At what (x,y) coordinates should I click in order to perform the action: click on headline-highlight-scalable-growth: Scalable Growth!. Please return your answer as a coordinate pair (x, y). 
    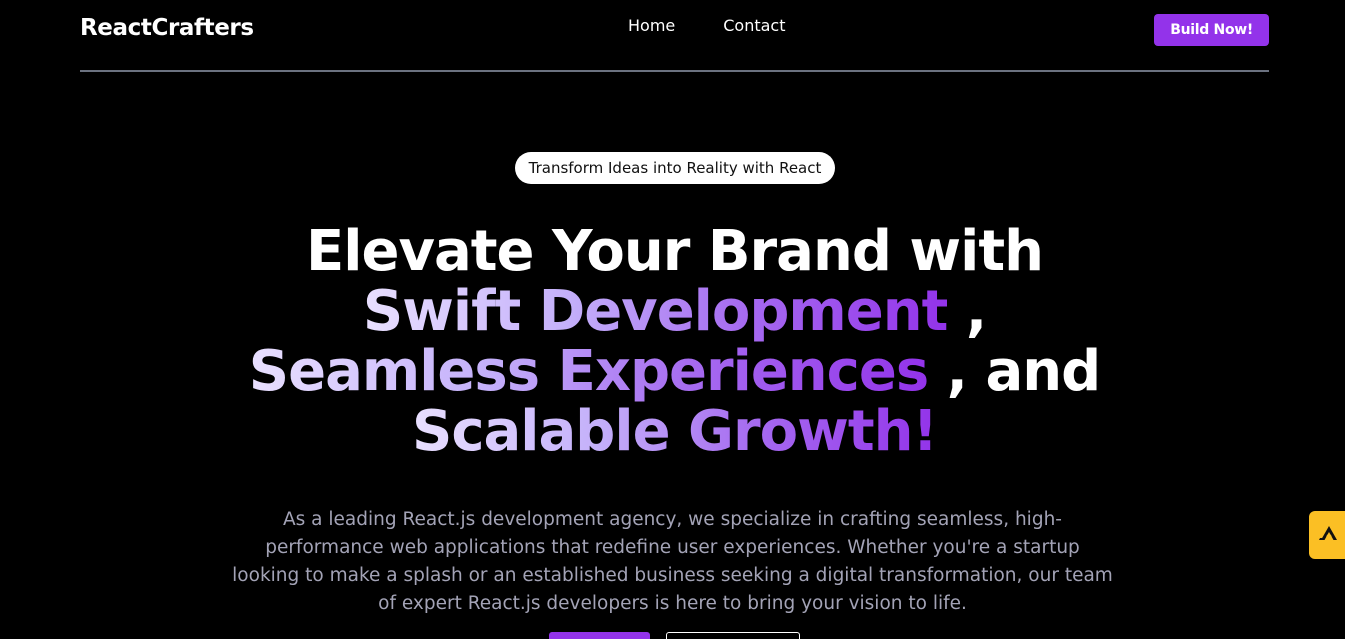
    Looking at the image, I should click on (674, 431).